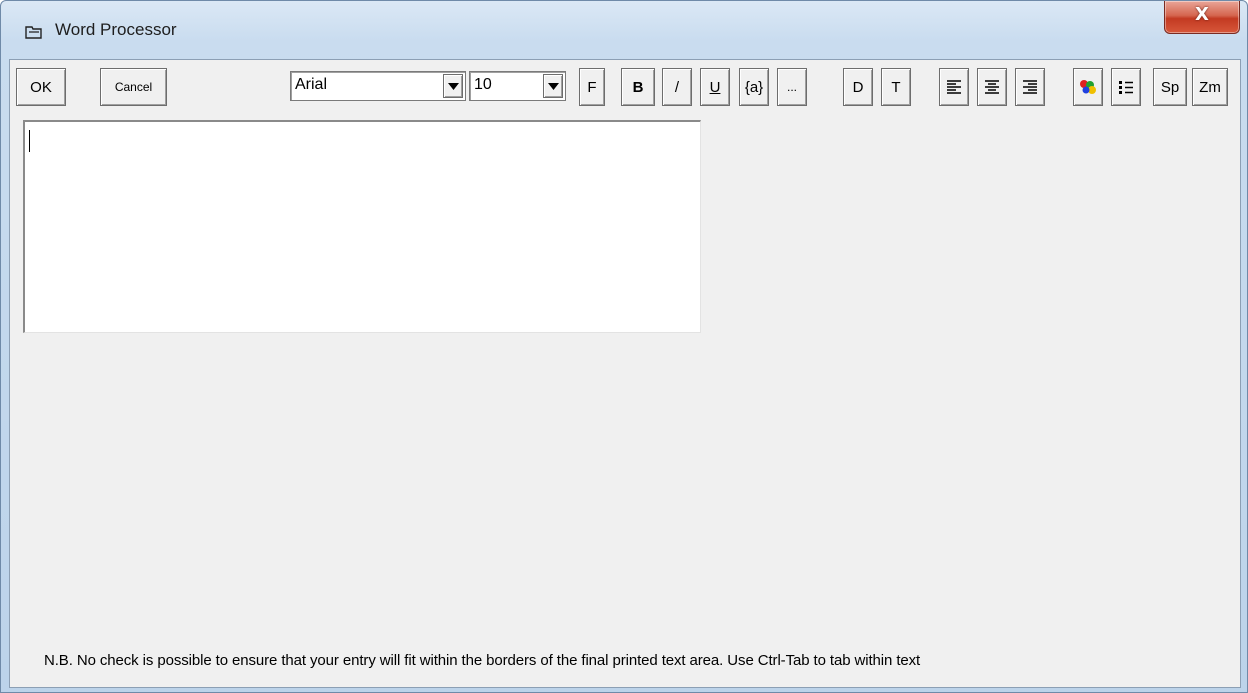 The image size is (1248, 693). Describe the element at coordinates (29, 141) in the screenshot. I see `text-caret` at that location.